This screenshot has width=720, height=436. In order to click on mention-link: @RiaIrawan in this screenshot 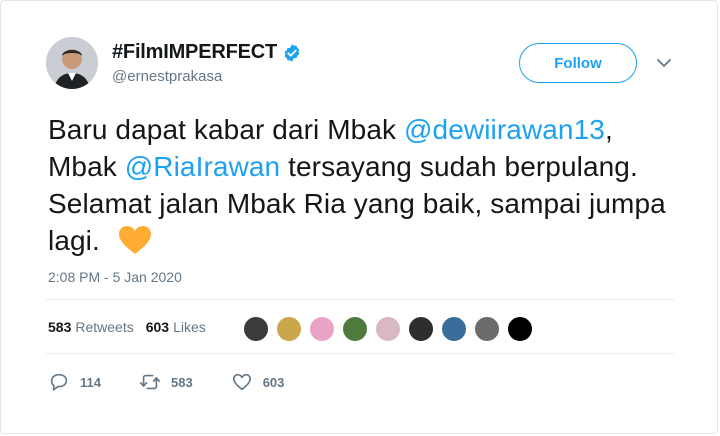, I will do `click(202, 166)`.